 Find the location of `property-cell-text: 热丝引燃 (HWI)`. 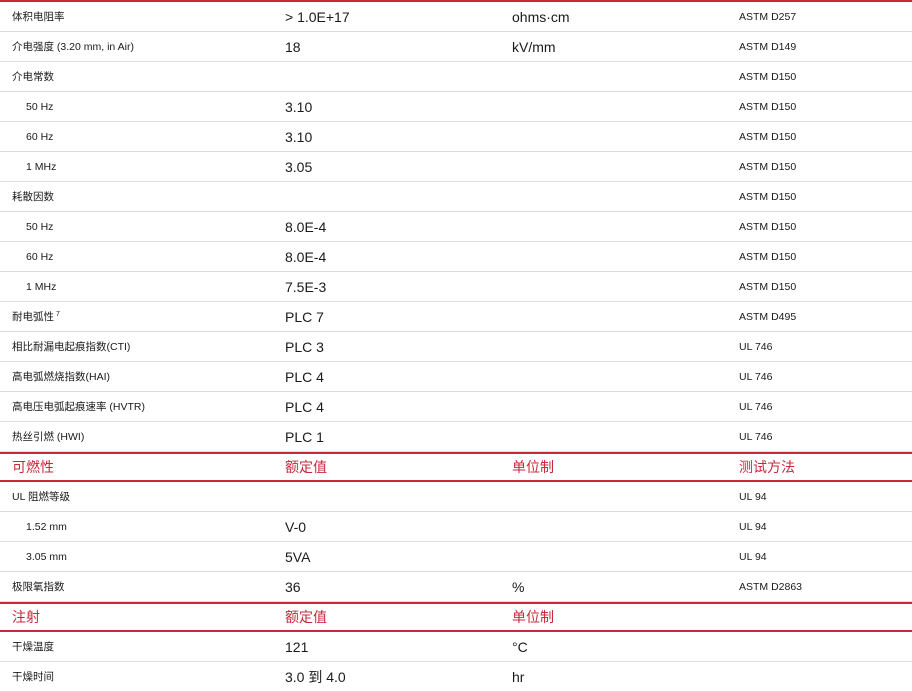

property-cell-text: 热丝引燃 (HWI) is located at coordinates (48, 437).